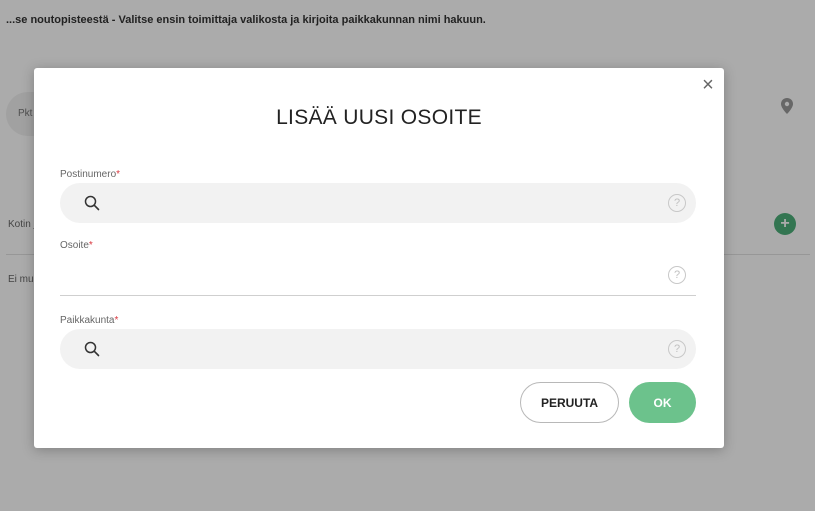 The image size is (815, 511). I want to click on postal-code-input, so click(388, 203).